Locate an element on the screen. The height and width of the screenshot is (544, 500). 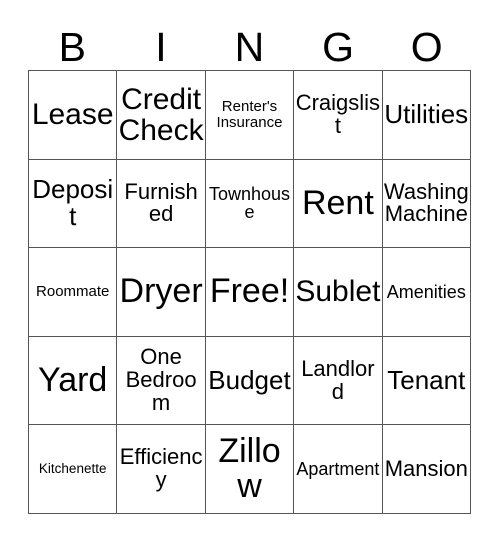
bingo-cell-label: Dryer is located at coordinates (161, 291).